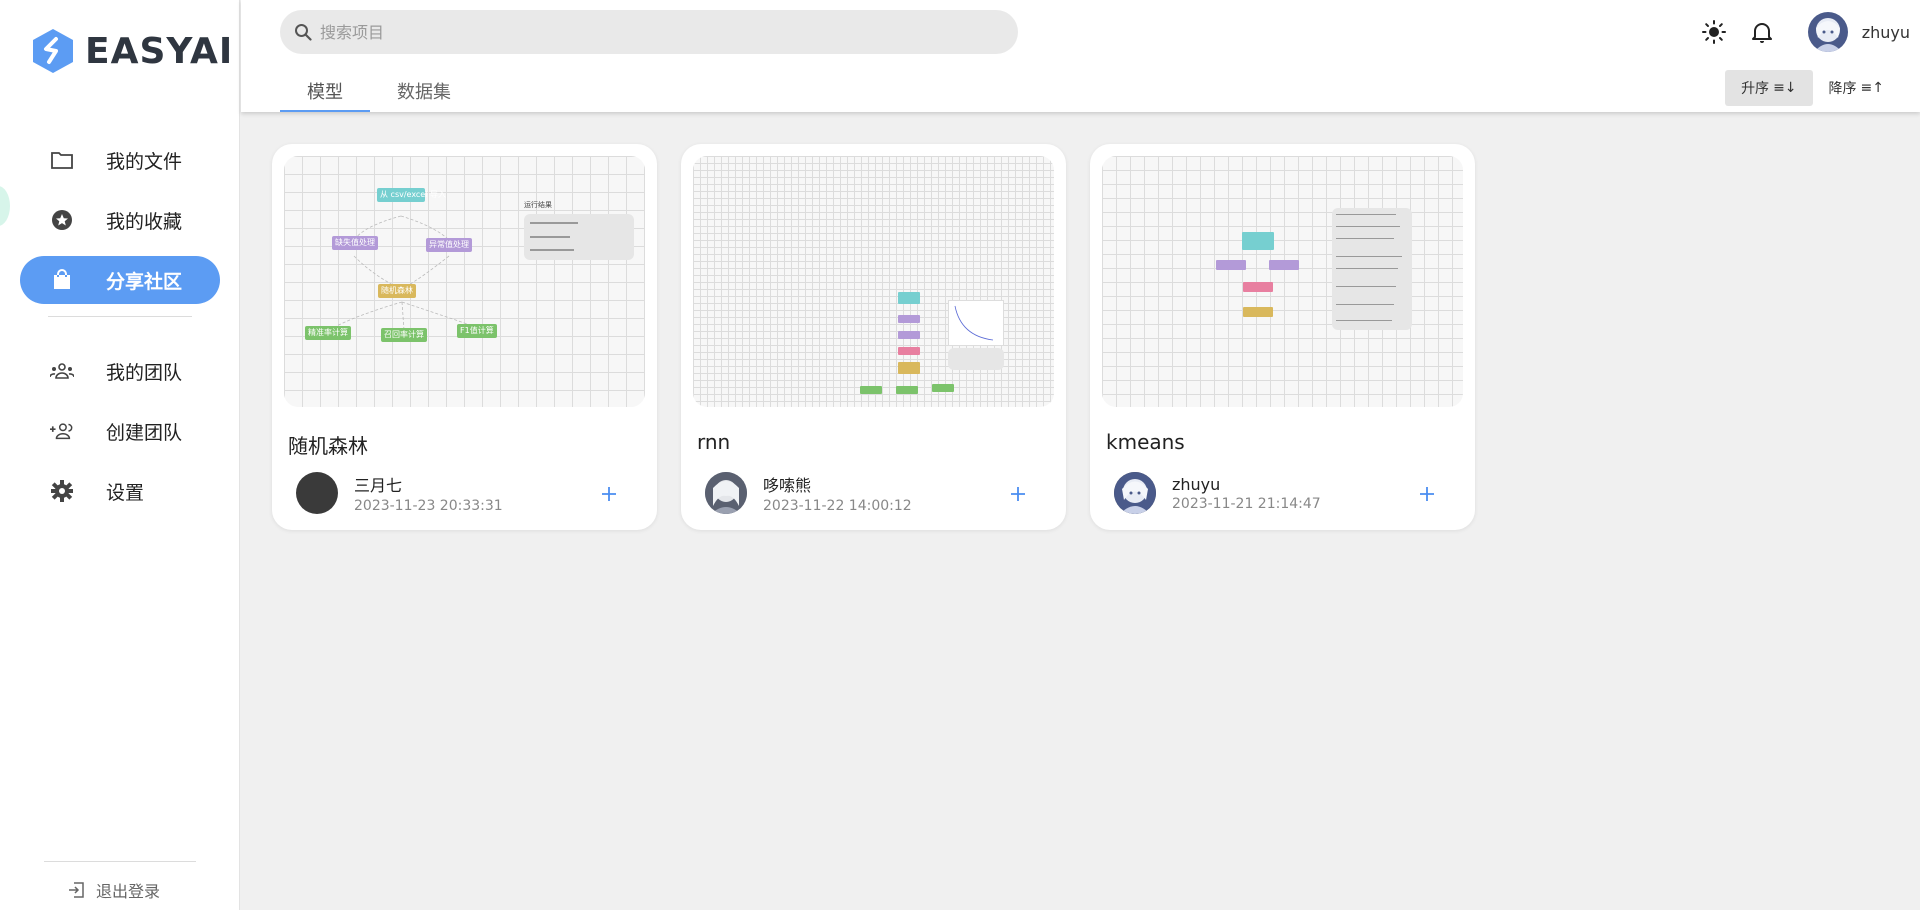 This screenshot has width=1920, height=910. What do you see at coordinates (62, 220) in the screenshot?
I see `star-circle-icon` at bounding box center [62, 220].